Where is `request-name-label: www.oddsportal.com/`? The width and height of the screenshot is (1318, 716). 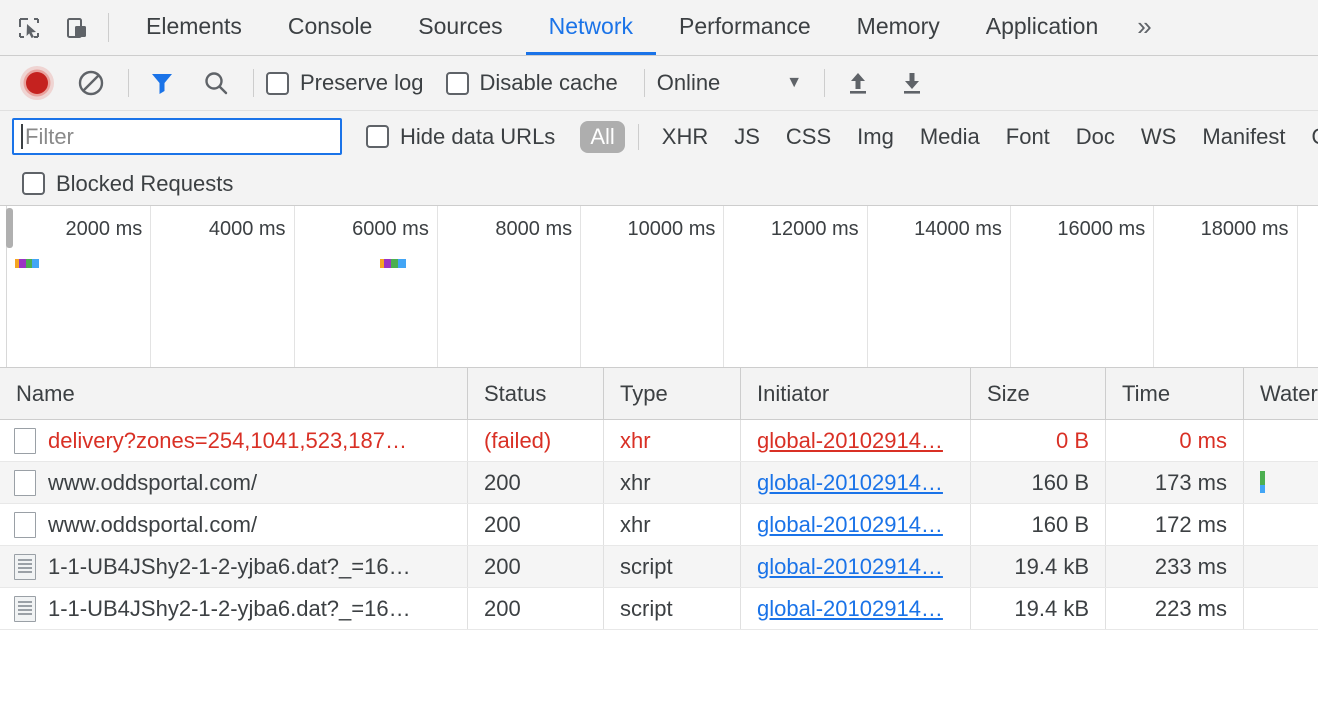
request-name-label: www.oddsportal.com/ is located at coordinates (153, 524).